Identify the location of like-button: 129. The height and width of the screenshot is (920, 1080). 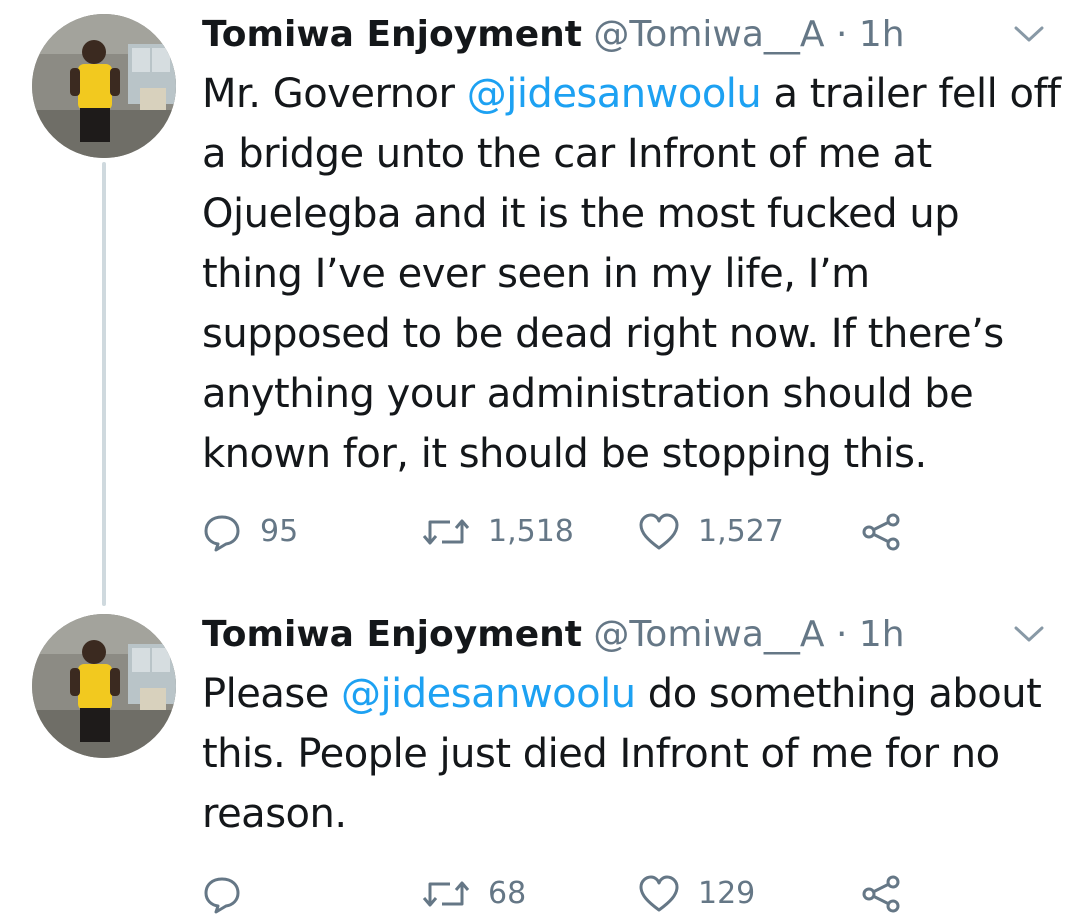
(696, 894).